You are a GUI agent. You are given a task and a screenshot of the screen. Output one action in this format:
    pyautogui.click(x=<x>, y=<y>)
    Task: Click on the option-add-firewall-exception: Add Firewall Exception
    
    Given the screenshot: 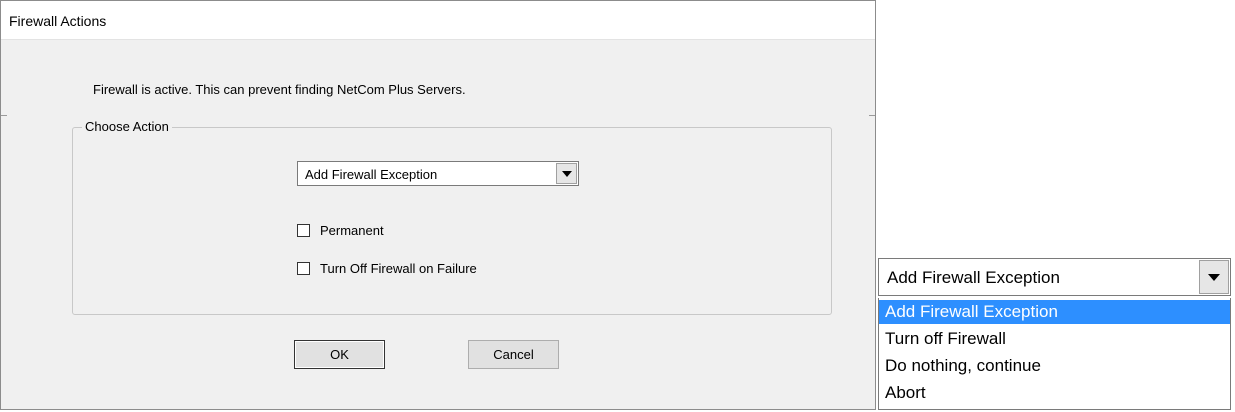 What is the action you would take?
    pyautogui.click(x=1054, y=312)
    